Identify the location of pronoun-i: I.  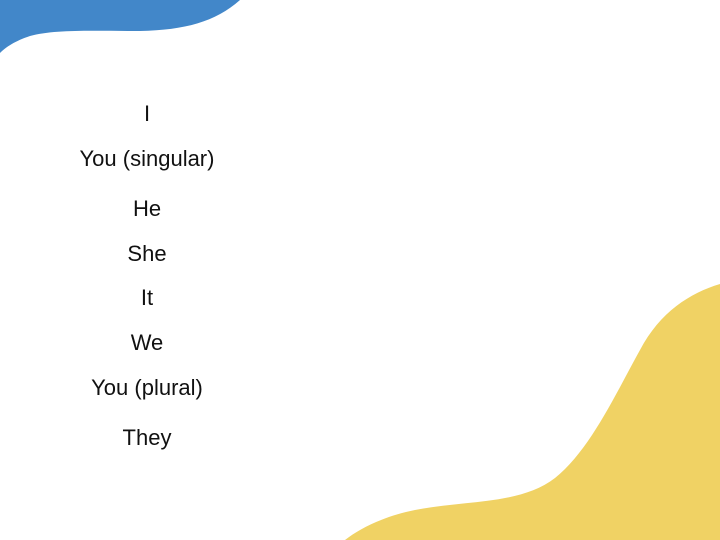
(147, 113).